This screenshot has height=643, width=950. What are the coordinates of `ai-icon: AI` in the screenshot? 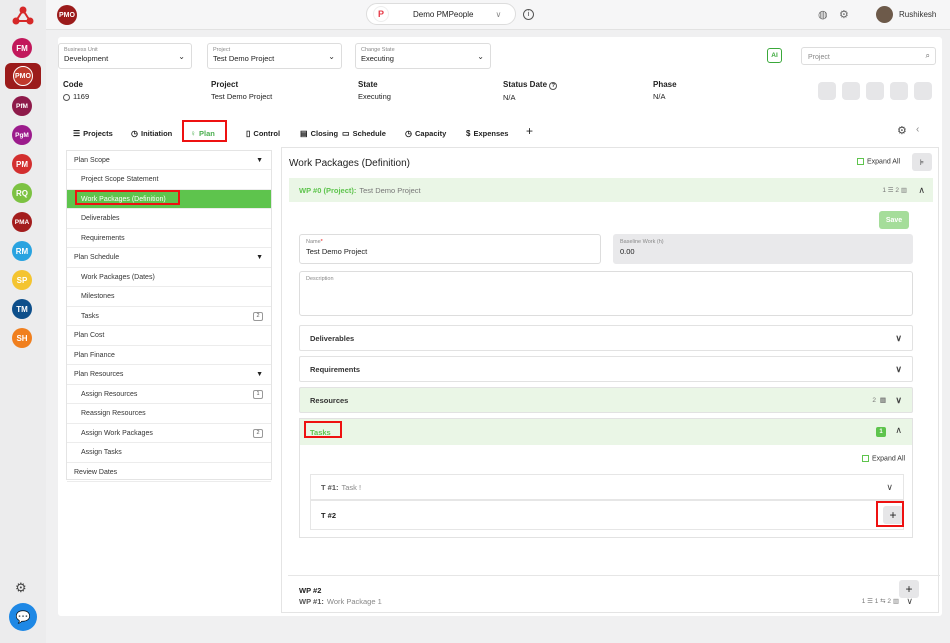 It's located at (774, 55).